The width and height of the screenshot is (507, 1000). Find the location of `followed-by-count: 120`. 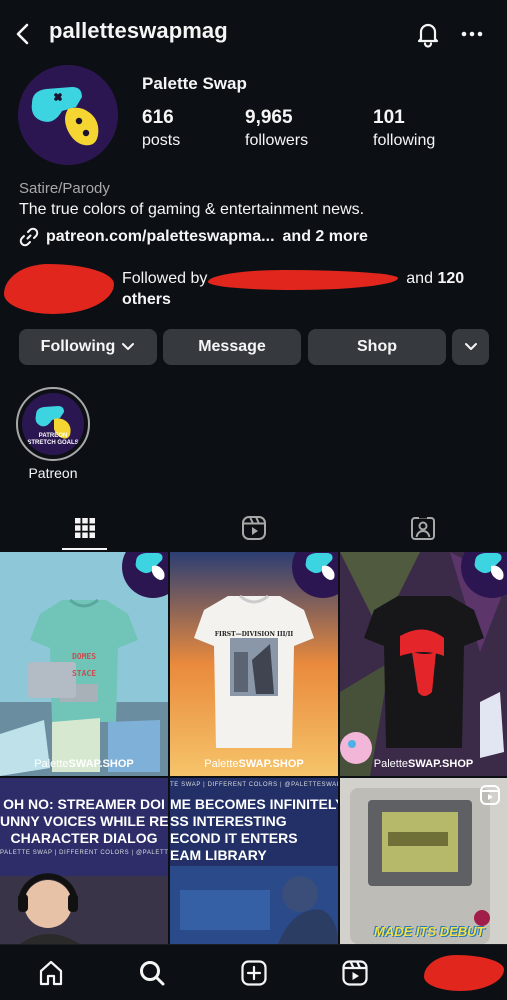

followed-by-count: 120 is located at coordinates (451, 278).